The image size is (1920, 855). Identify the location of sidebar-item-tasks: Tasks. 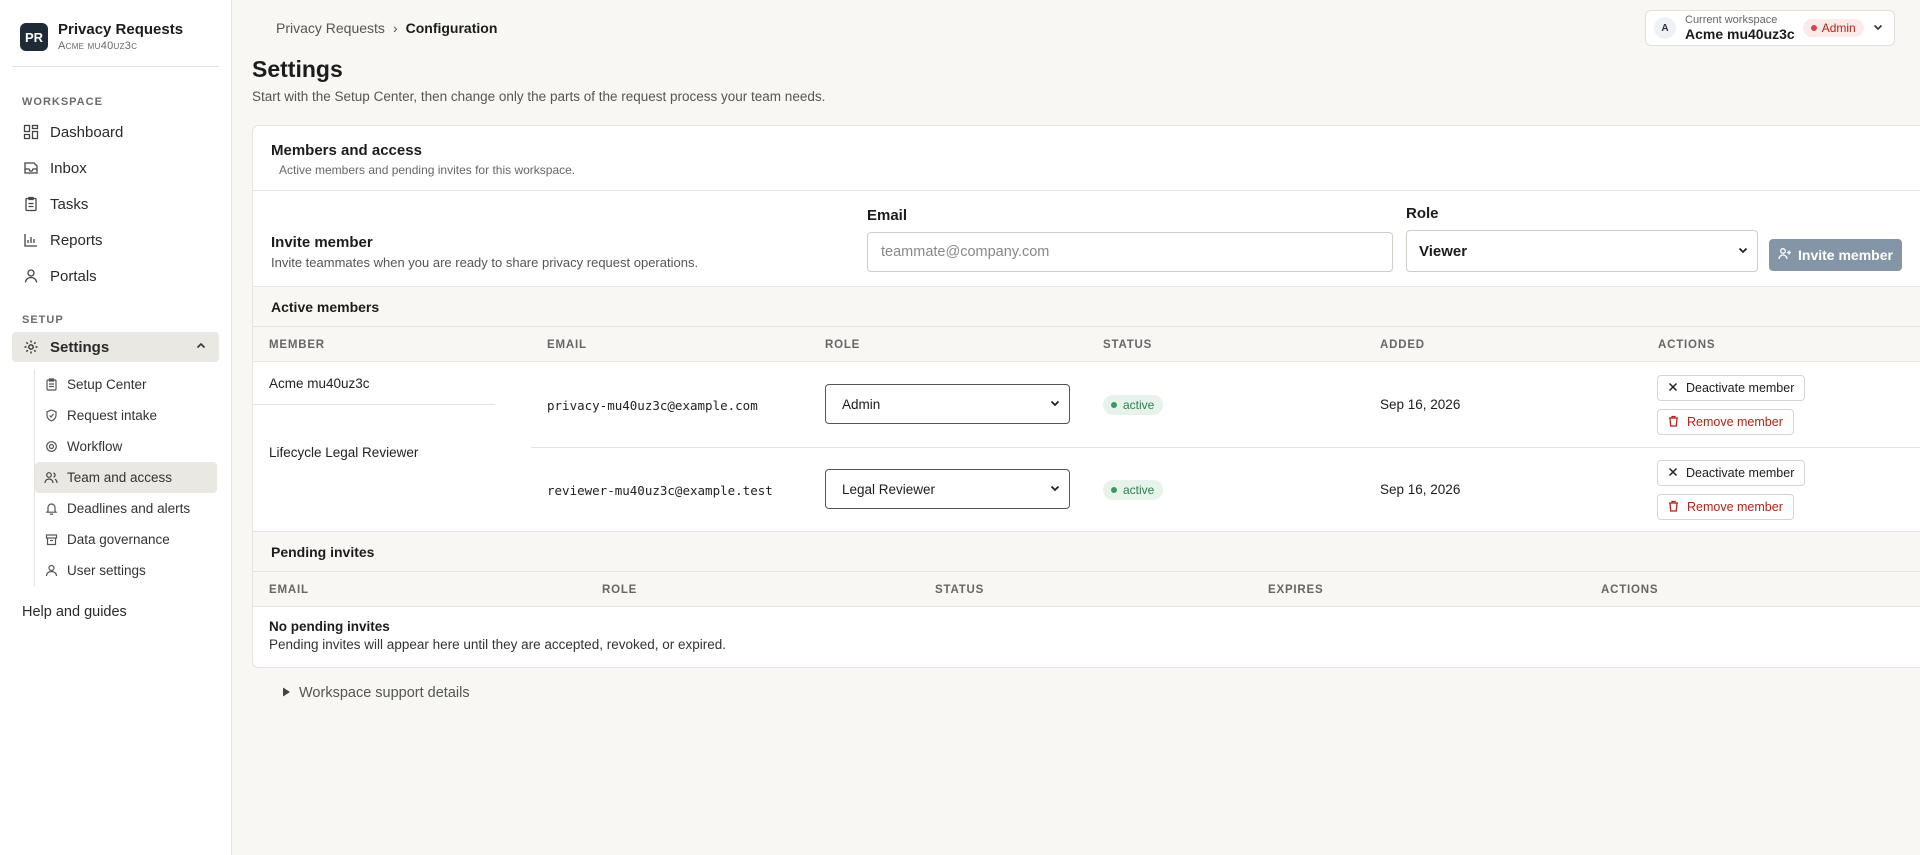
(115, 204).